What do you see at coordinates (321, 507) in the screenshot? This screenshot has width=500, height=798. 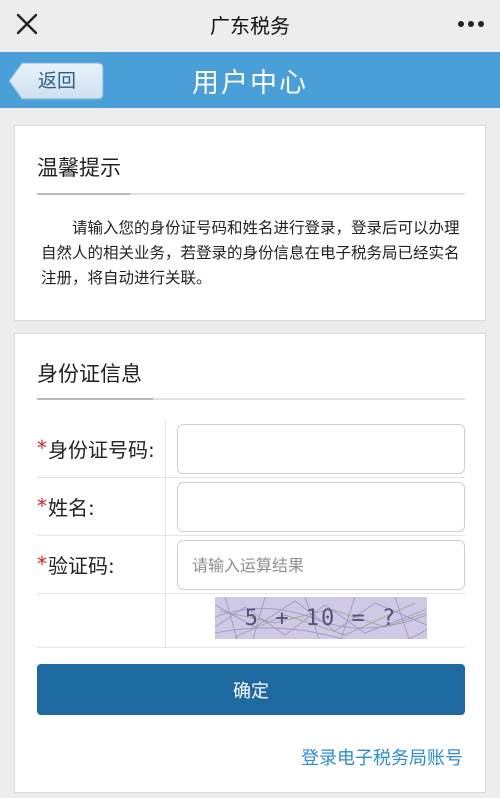 I see `name-input` at bounding box center [321, 507].